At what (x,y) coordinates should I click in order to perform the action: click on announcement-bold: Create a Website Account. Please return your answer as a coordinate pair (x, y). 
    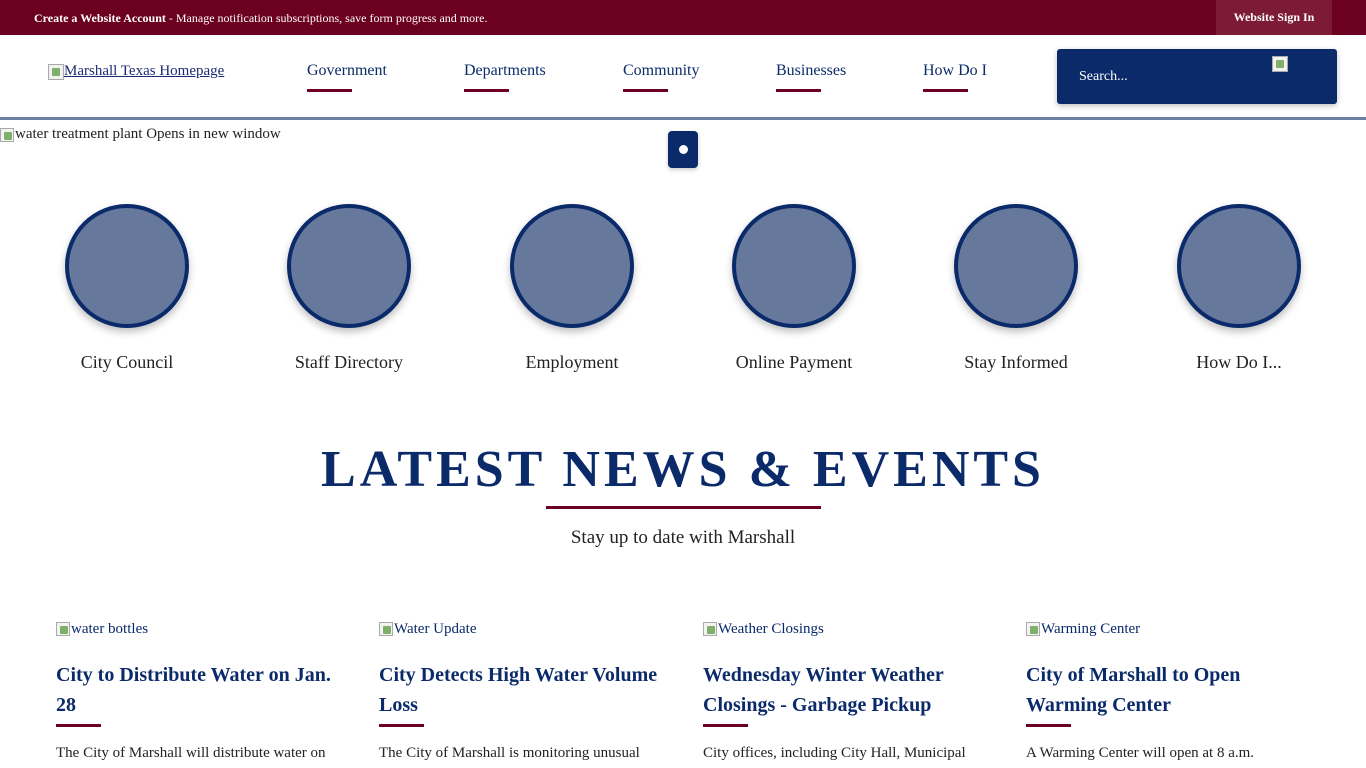
    Looking at the image, I should click on (100, 18).